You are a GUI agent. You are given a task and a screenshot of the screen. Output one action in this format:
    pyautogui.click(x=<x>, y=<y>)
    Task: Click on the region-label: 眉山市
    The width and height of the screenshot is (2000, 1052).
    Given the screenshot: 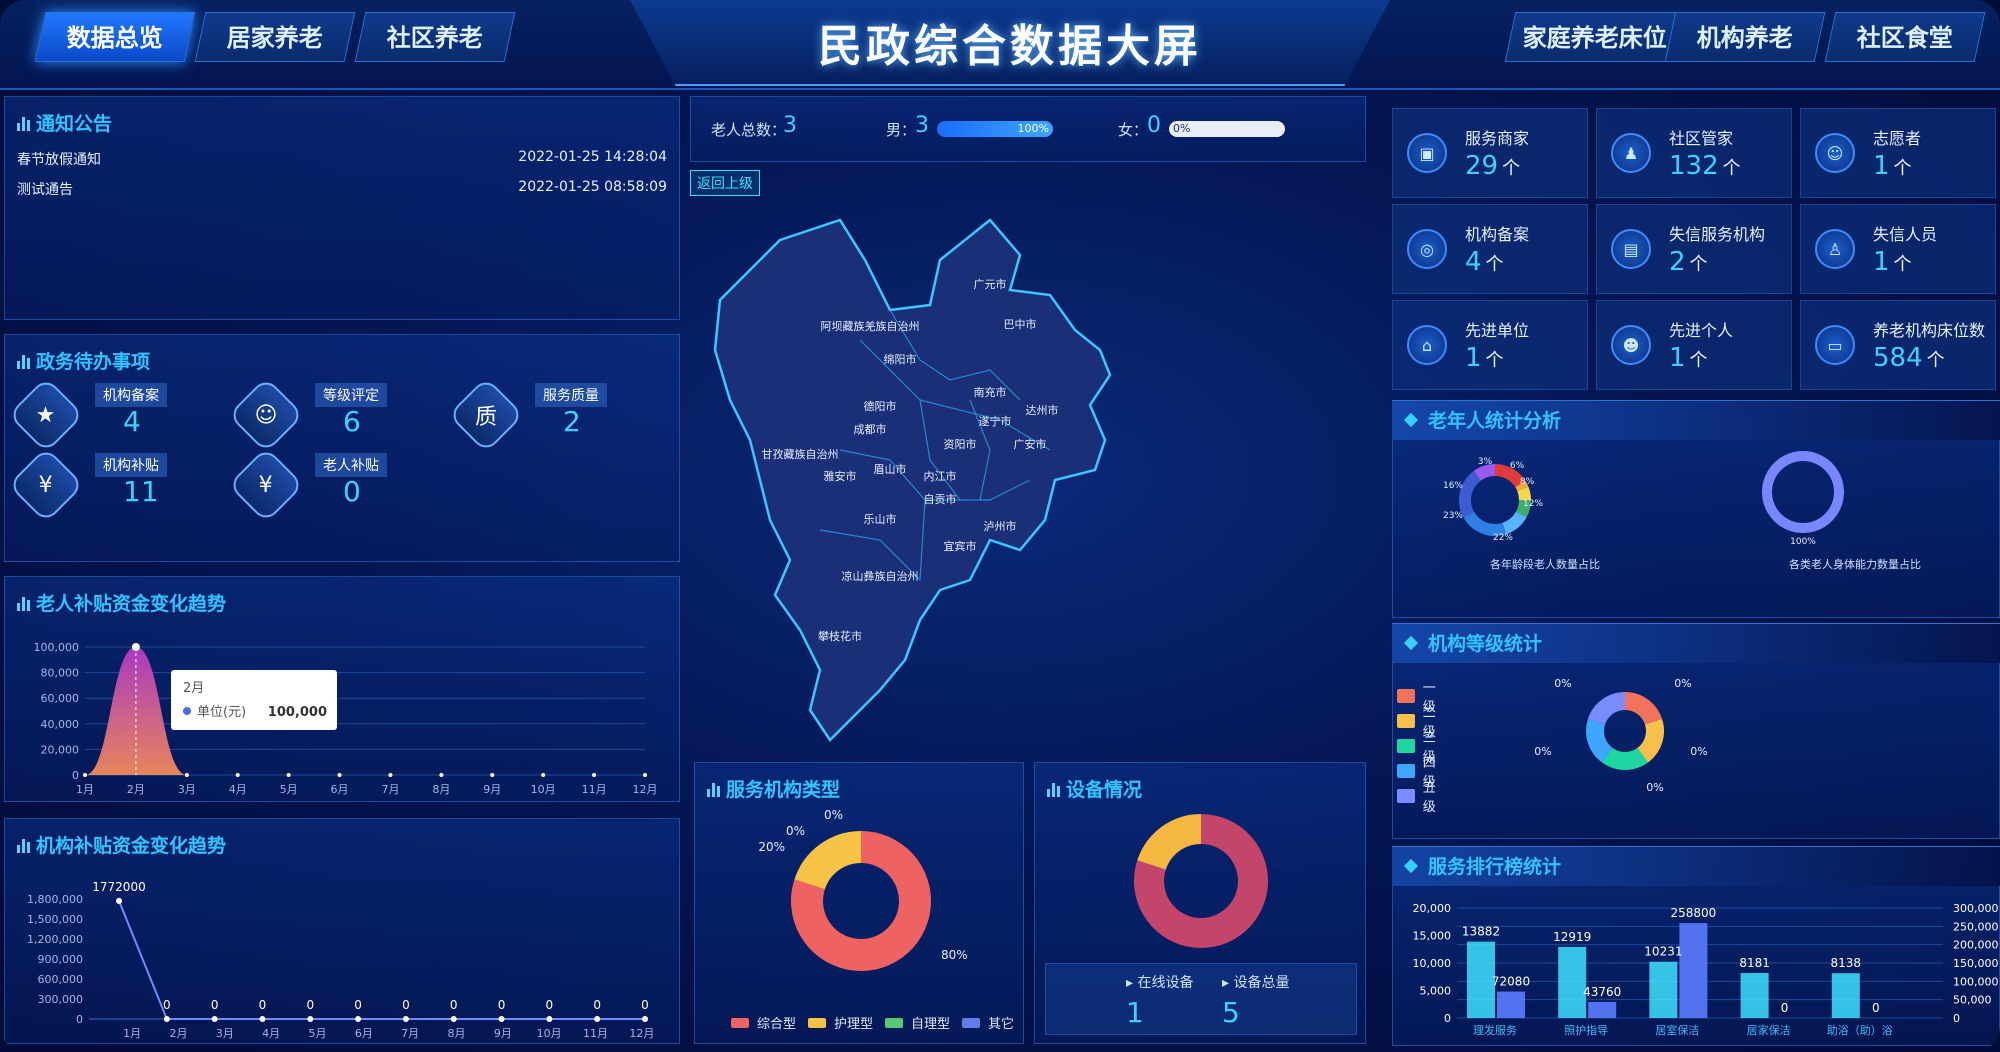 What is the action you would take?
    pyautogui.click(x=890, y=469)
    